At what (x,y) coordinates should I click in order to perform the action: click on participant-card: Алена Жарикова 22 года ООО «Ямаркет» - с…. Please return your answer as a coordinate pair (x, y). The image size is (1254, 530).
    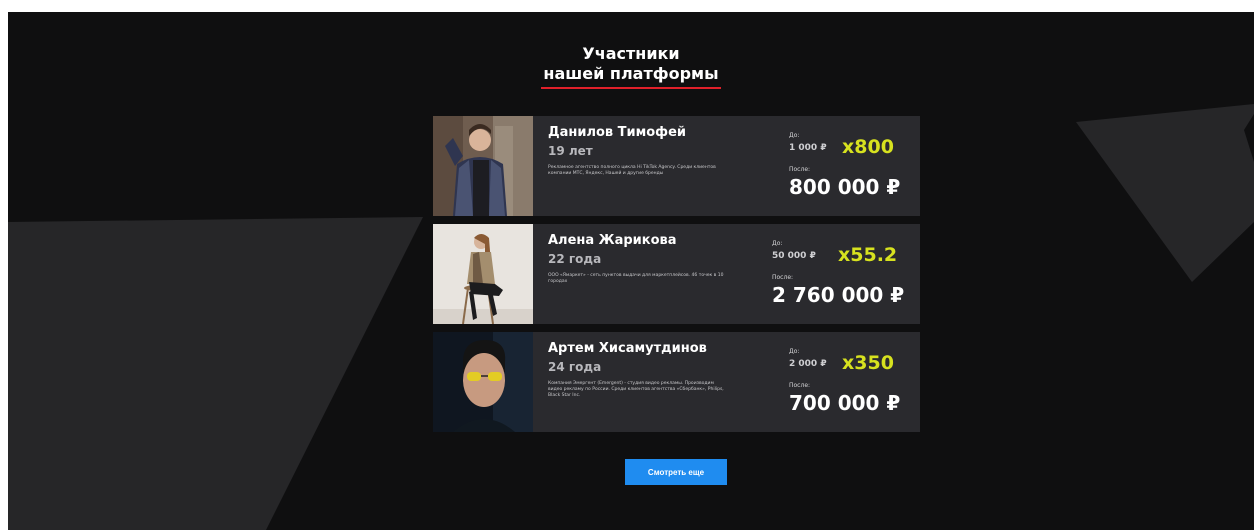
    Looking at the image, I should click on (676, 274).